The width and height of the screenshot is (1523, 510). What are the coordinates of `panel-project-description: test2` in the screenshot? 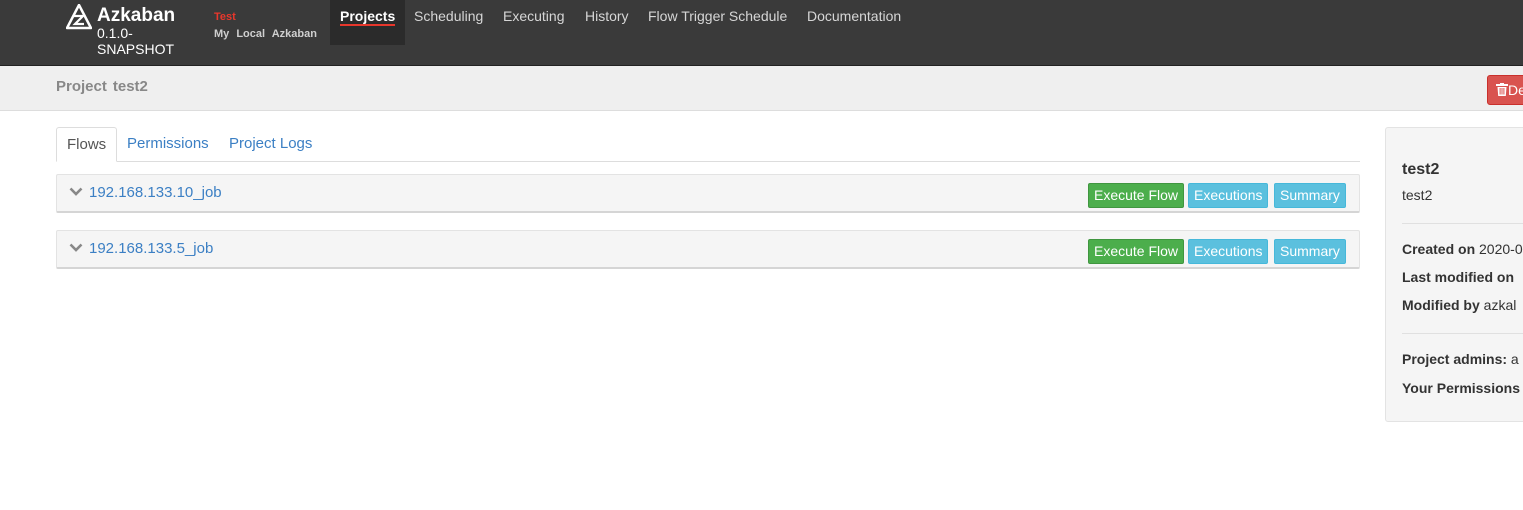 It's located at (1417, 195).